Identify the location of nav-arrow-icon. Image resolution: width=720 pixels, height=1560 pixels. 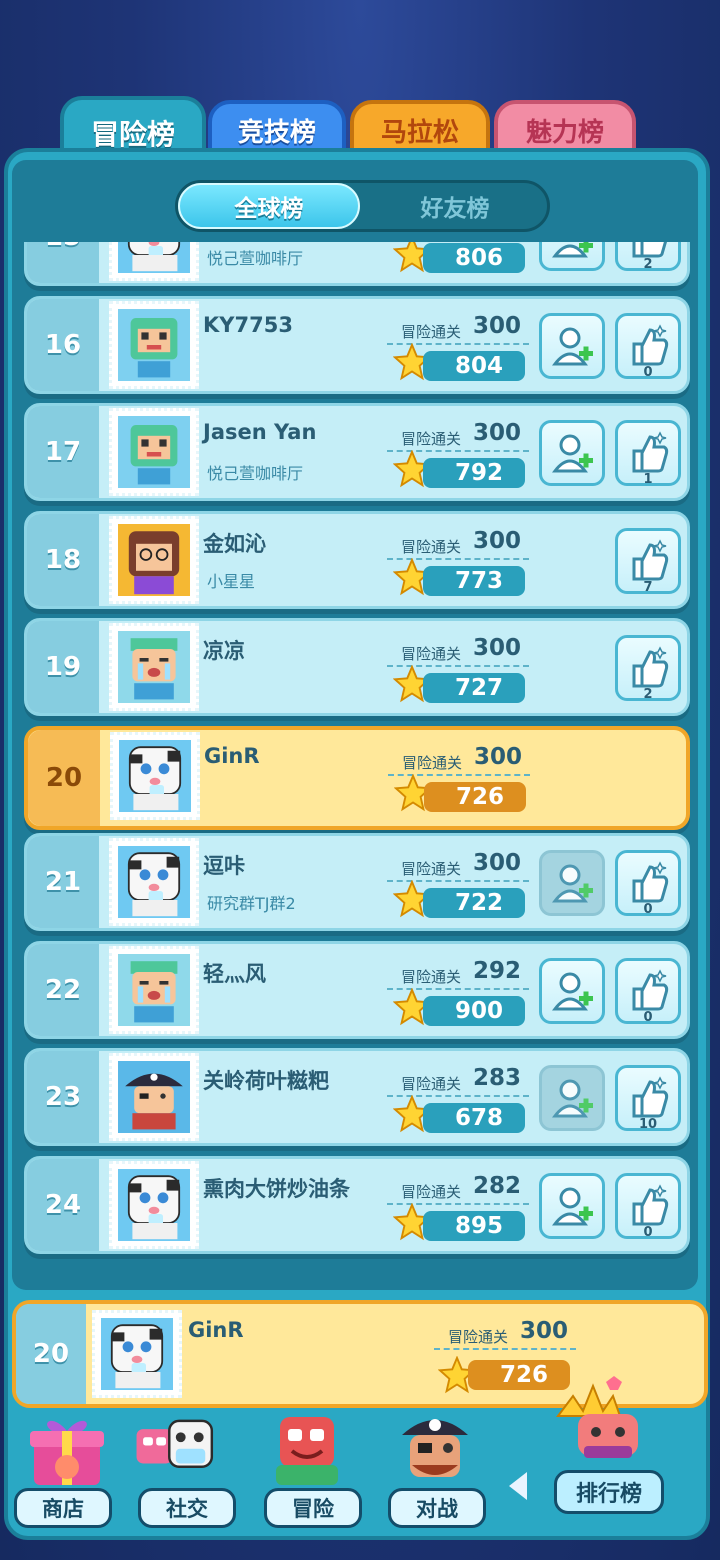
(518, 1486).